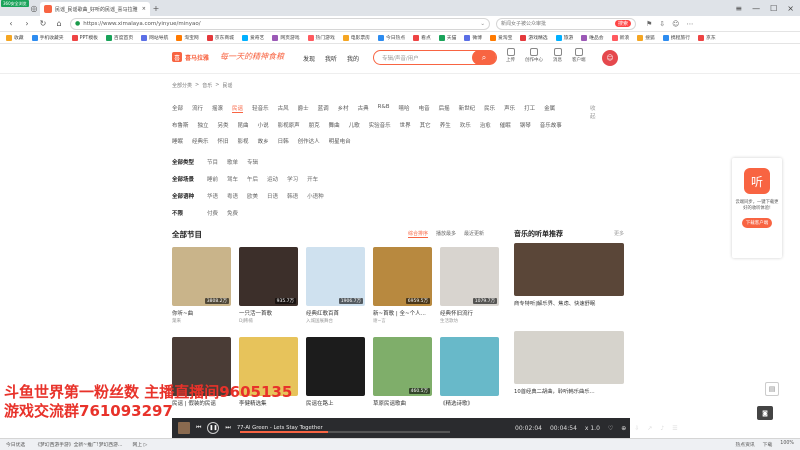 Image resolution: width=800 pixels, height=450 pixels. Describe the element at coordinates (185, 196) in the screenshot. I see `filter-label: 全部语种` at that location.